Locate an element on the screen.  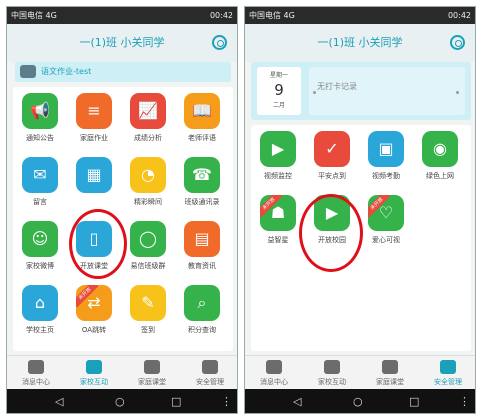
icon-glyph: ◯ is located at coordinates (148, 238).